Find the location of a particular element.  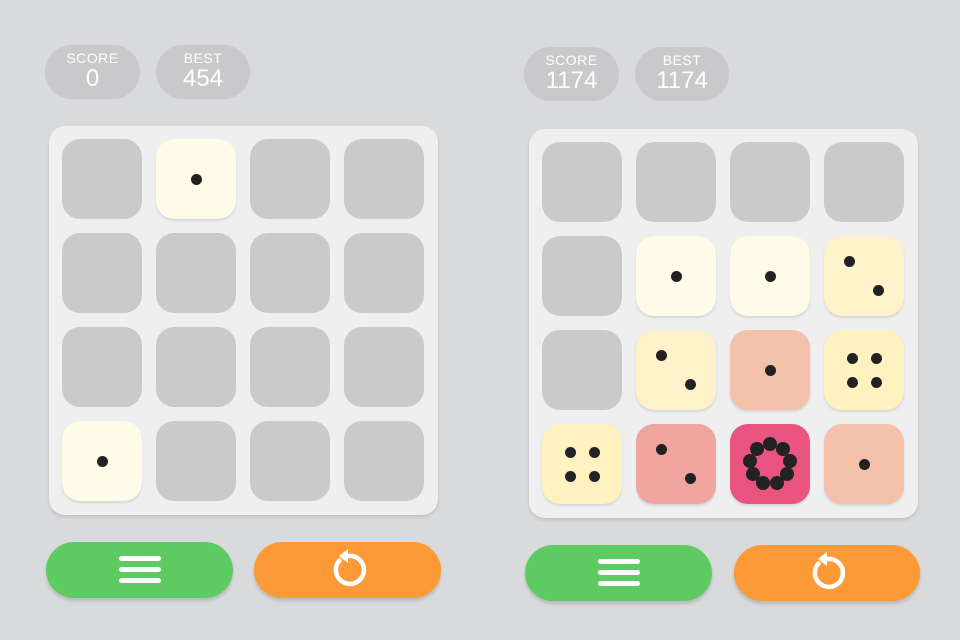

best-value: 454 is located at coordinates (203, 78).